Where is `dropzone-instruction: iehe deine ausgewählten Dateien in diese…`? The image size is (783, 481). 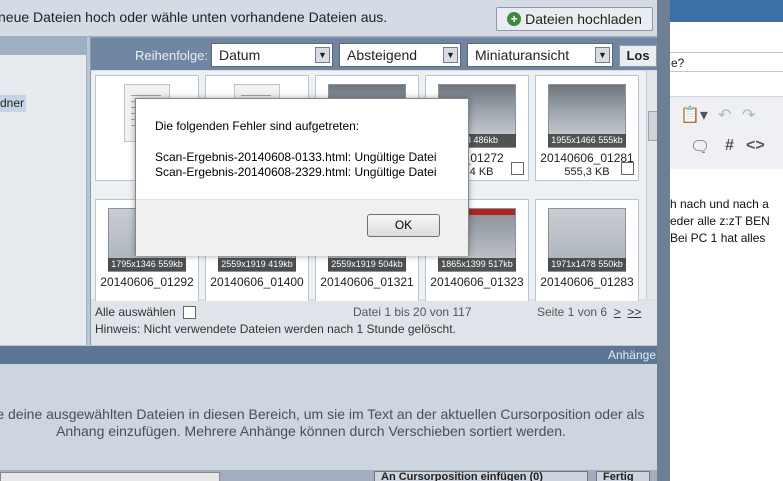
dropzone-instruction: iehe deine ausgewählten Dateien in diese… is located at coordinates (322, 422).